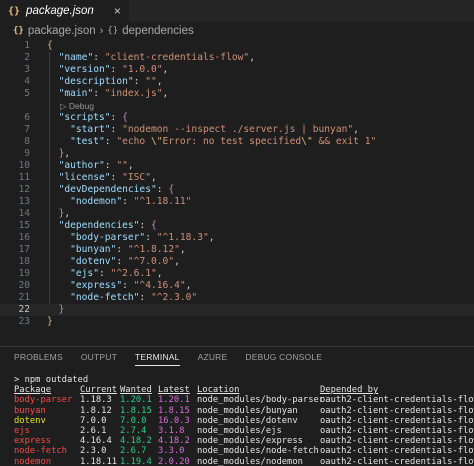 Image resolution: width=474 pixels, height=466 pixels. Describe the element at coordinates (237, 82) in the screenshot. I see `code-line: 4 "description": "",` at that location.